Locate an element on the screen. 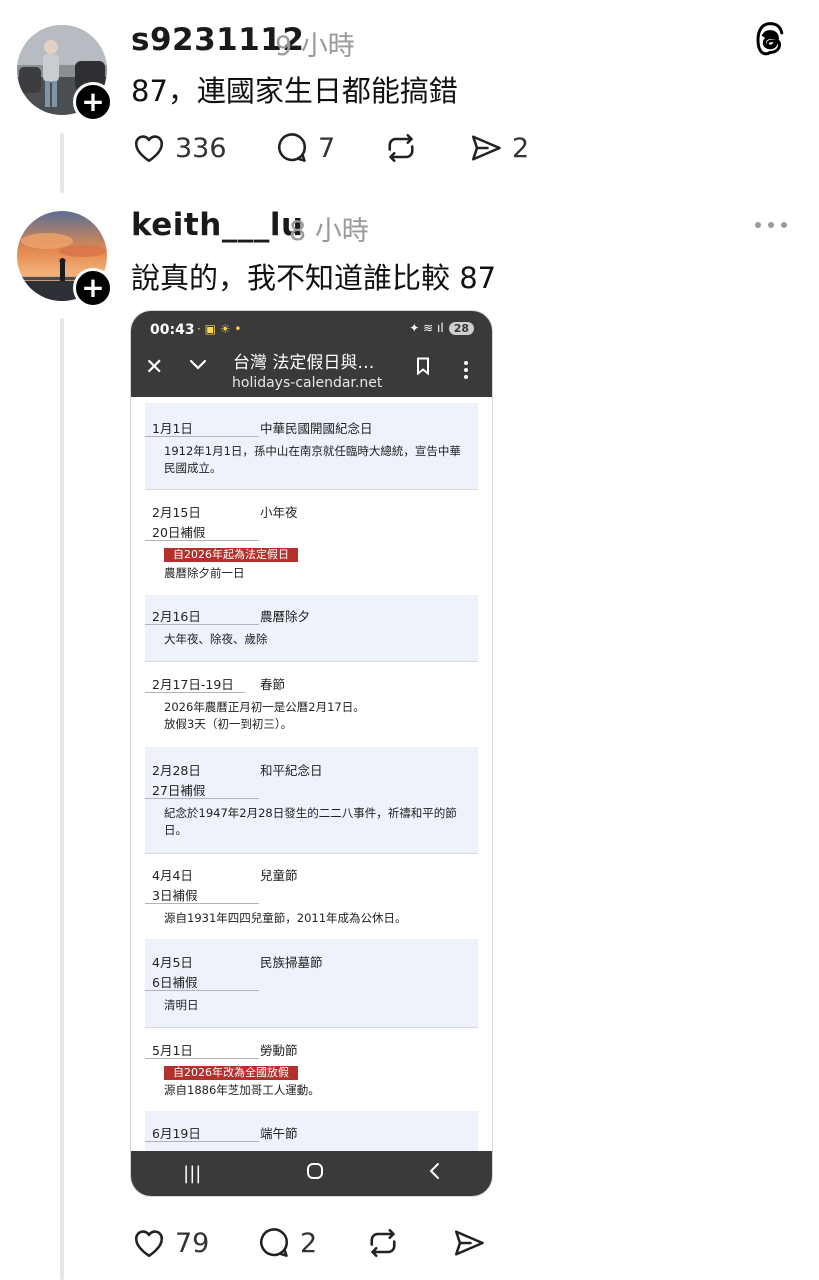 This screenshot has width=819, height=1280. reply-button: 7 is located at coordinates (304, 148).